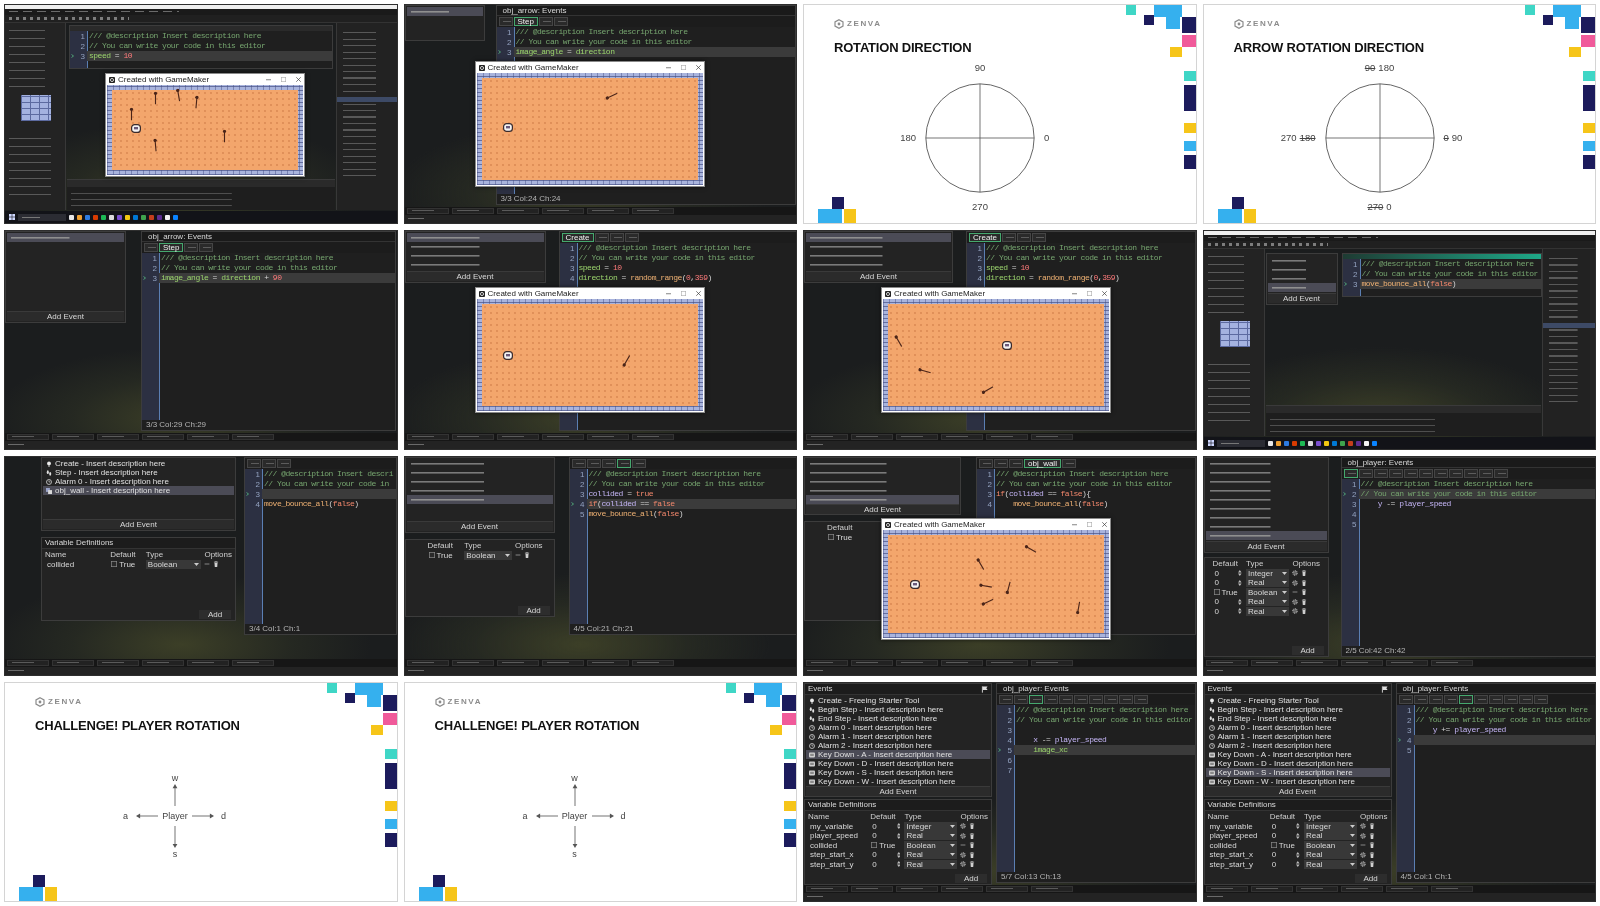  Describe the element at coordinates (1297, 736) in the screenshot. I see `event-item: Alarm 1 - Insert description here` at that location.